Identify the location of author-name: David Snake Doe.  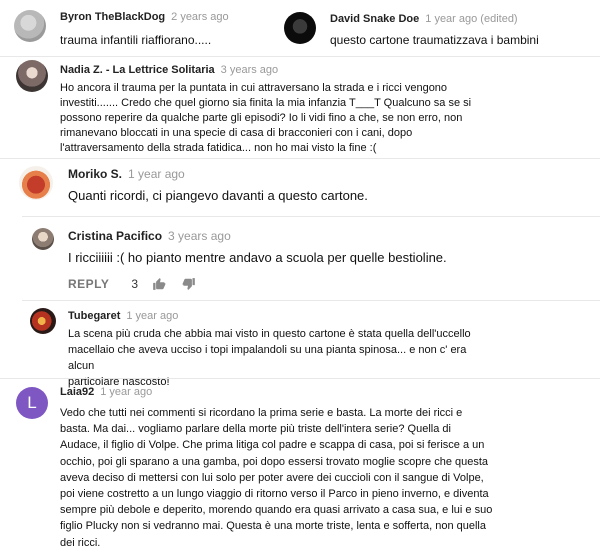
(374, 19).